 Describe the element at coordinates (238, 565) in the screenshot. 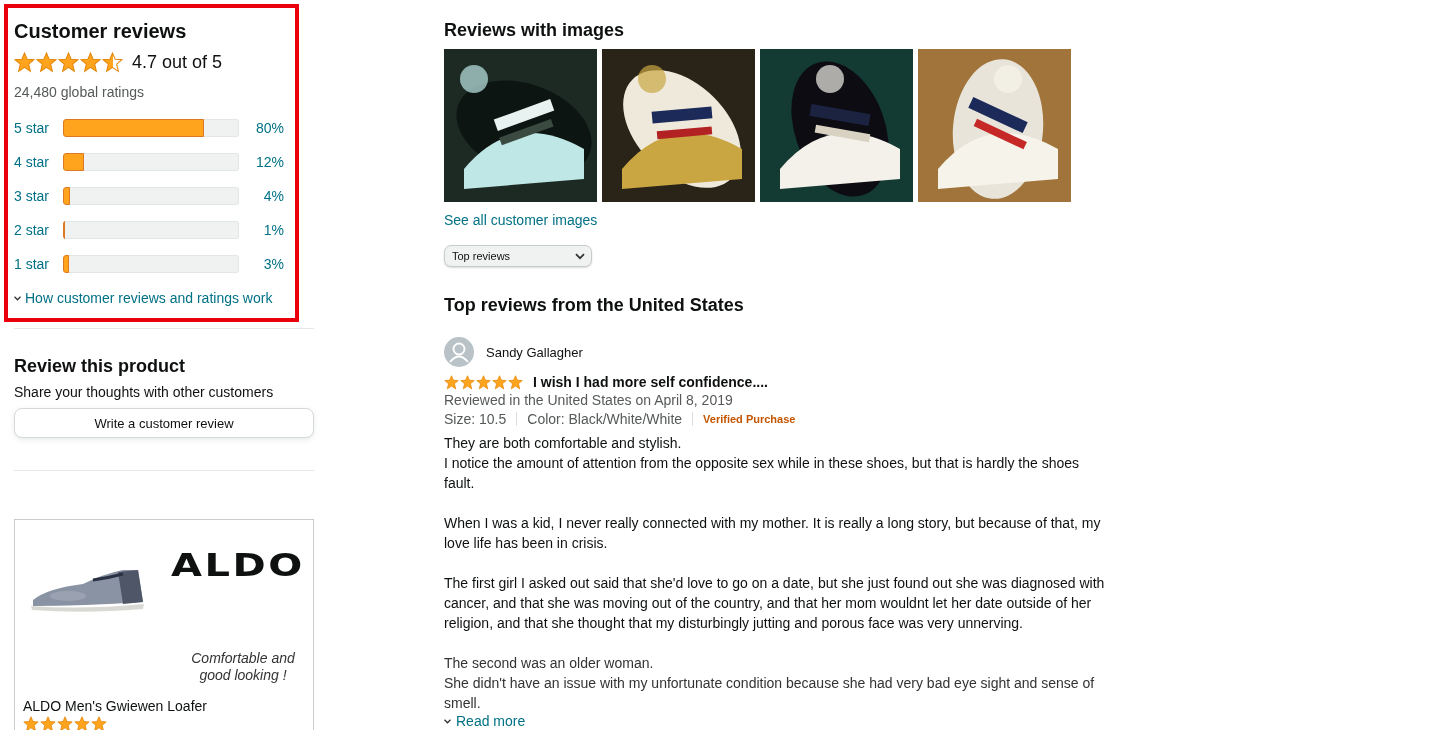

I see `brand-logo: ALDO` at that location.